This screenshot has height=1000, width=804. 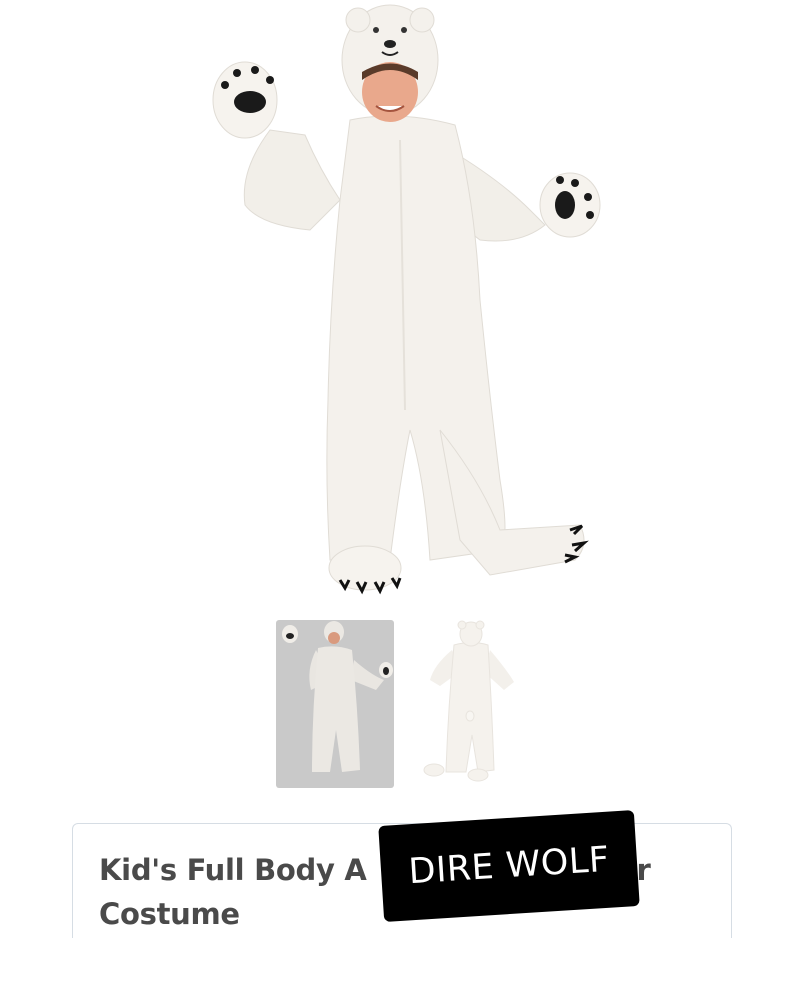 I want to click on product-title-line1: Kid's Full Body A, so click(x=233, y=870).